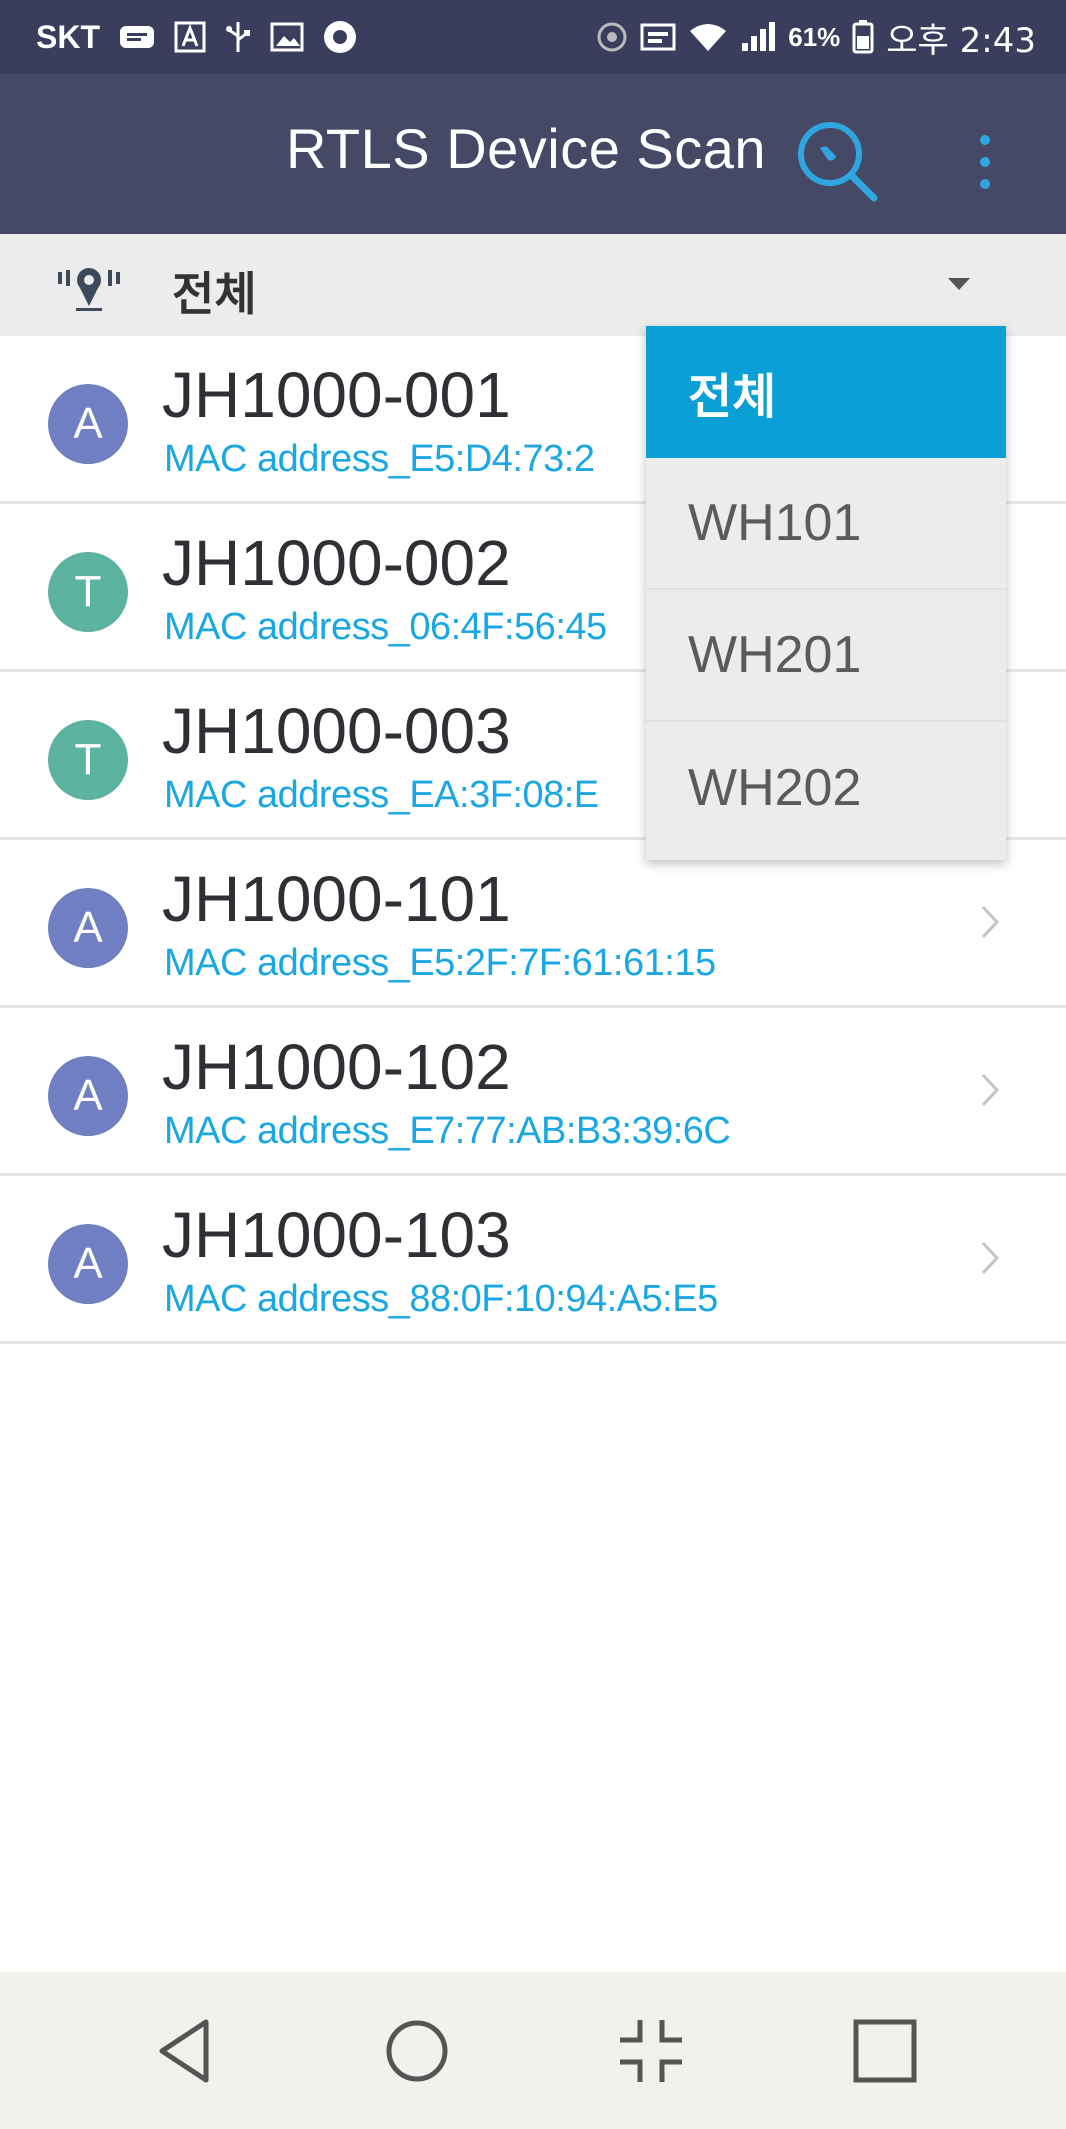  I want to click on search-button, so click(838, 162).